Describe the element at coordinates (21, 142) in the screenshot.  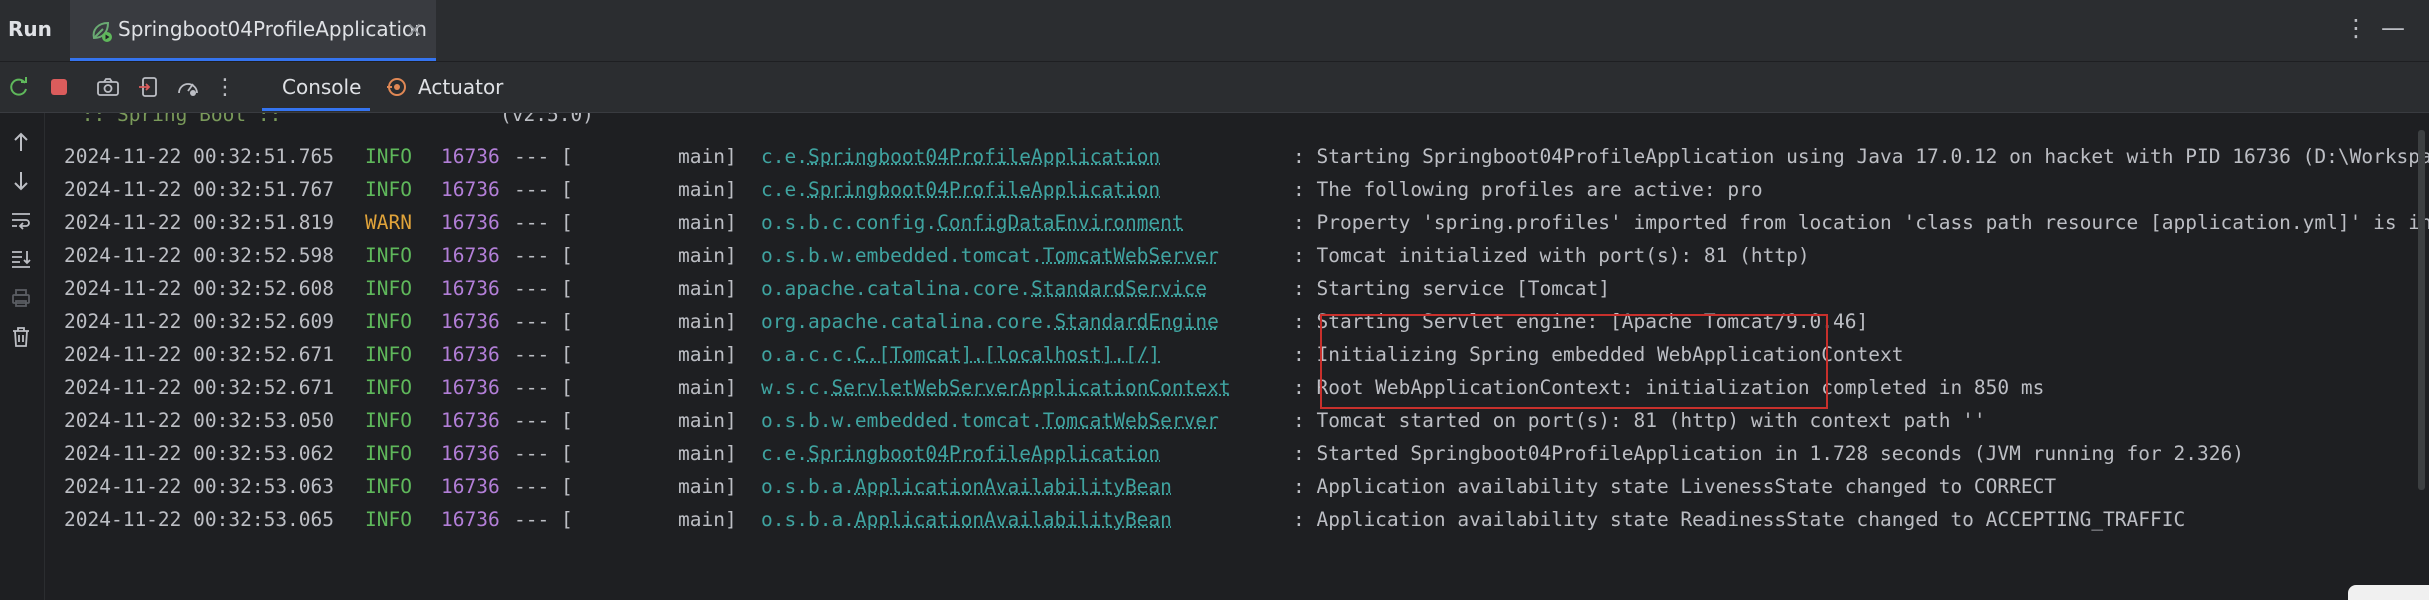
I see `arrow-up-icon` at that location.